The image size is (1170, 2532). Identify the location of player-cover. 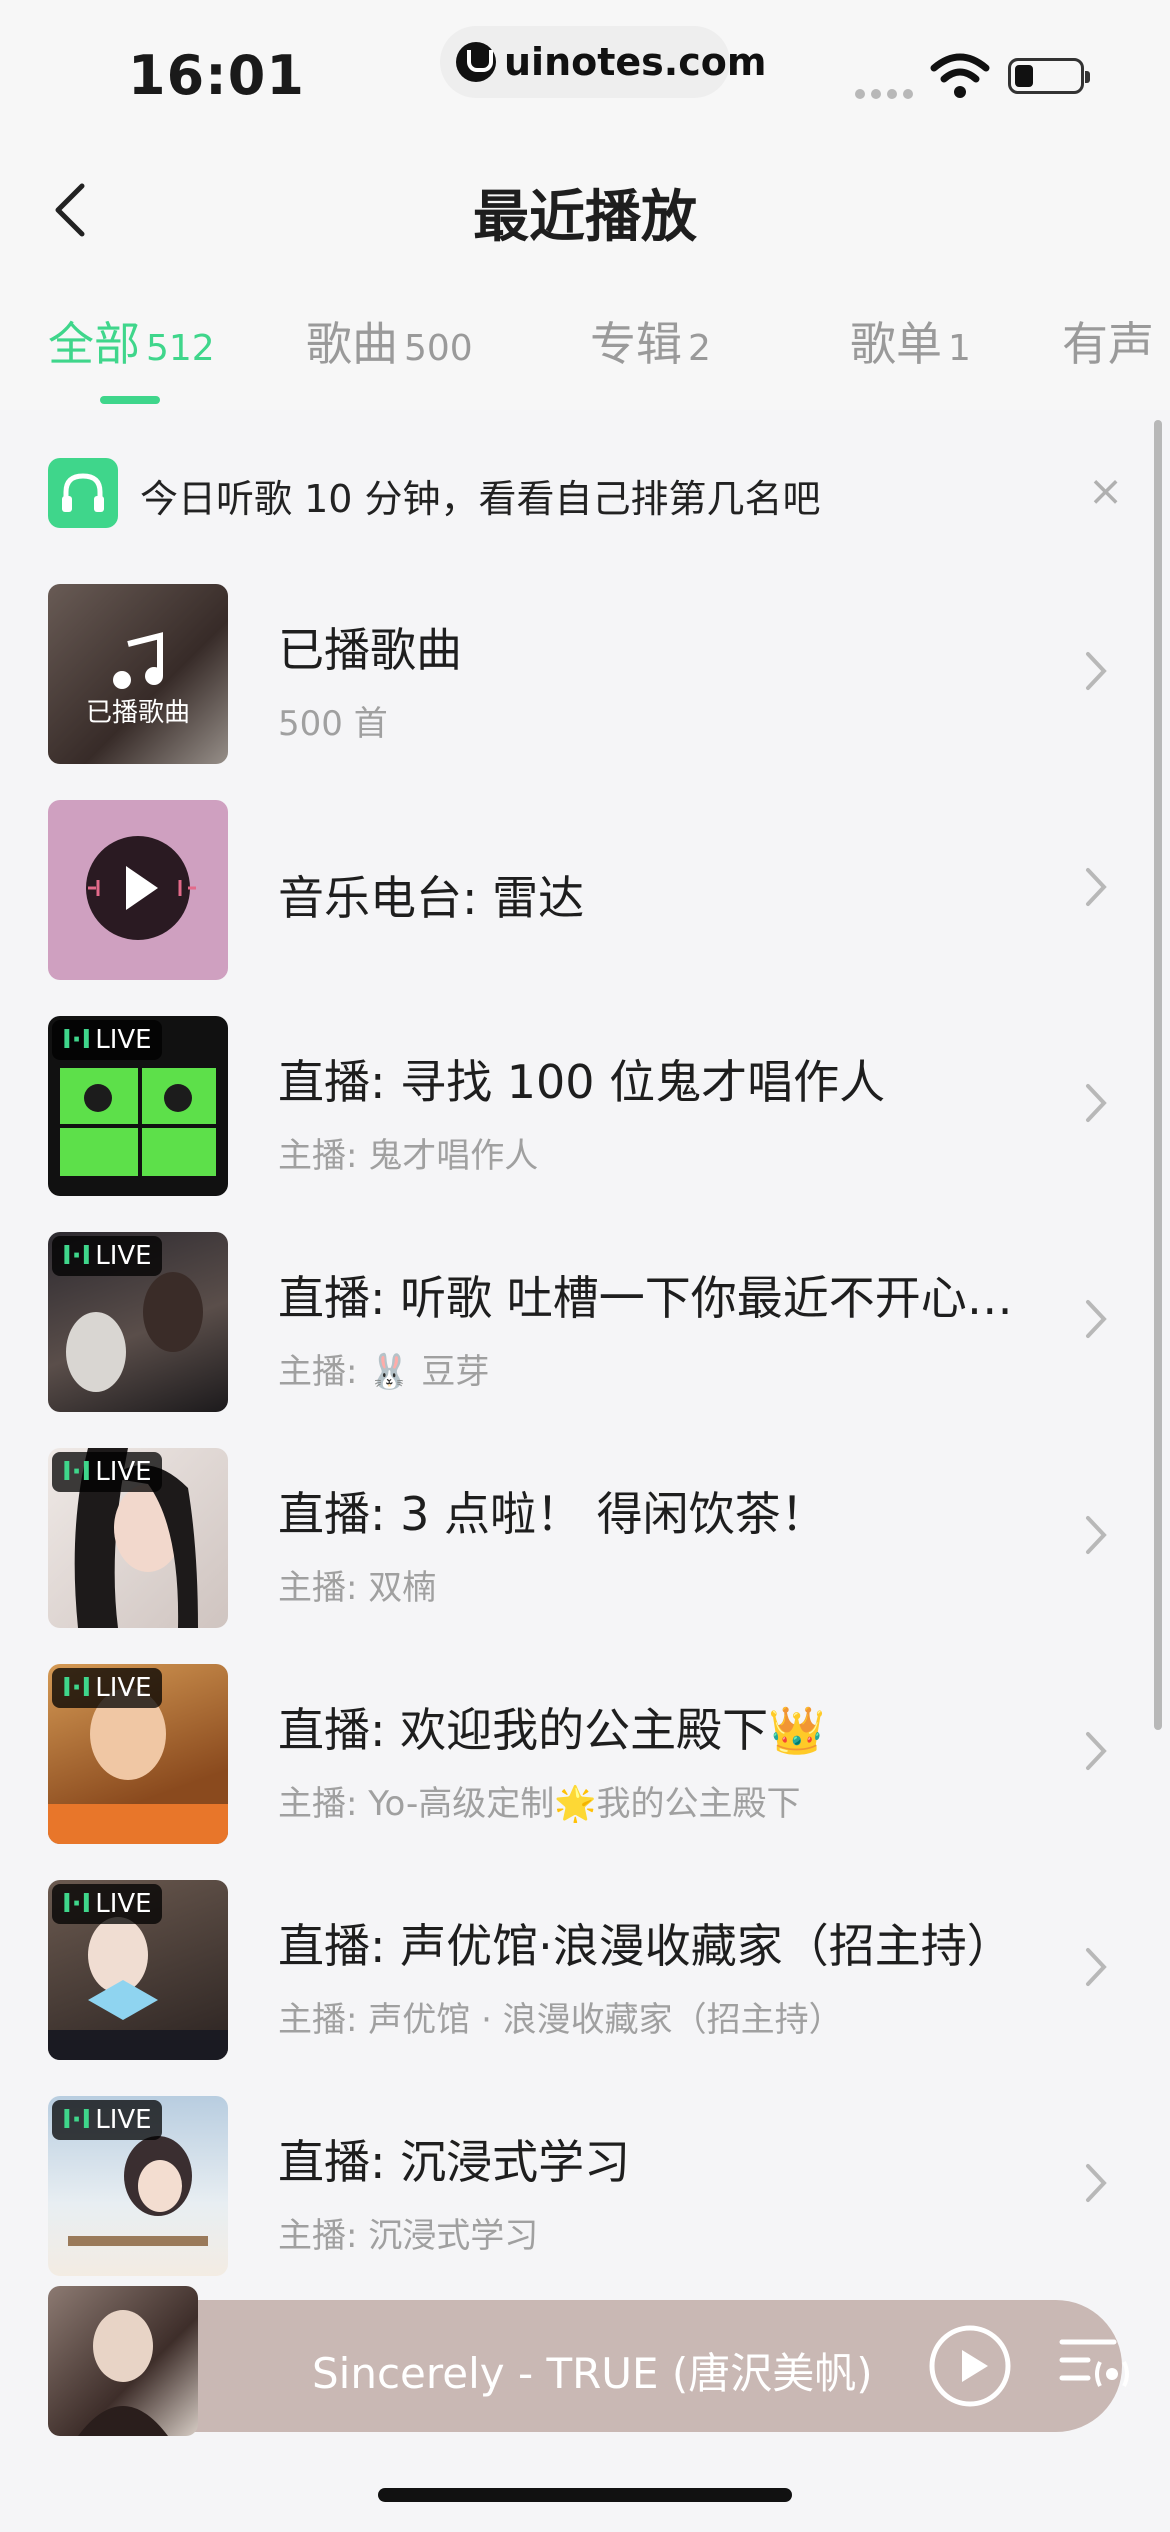
(123, 2361).